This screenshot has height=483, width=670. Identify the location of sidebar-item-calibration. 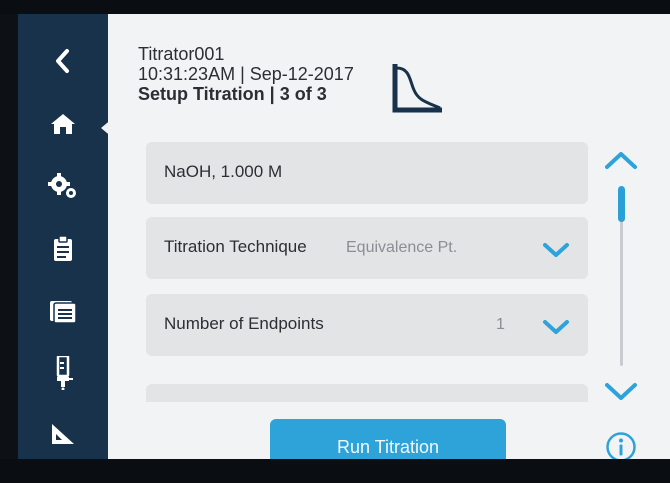
(63, 434).